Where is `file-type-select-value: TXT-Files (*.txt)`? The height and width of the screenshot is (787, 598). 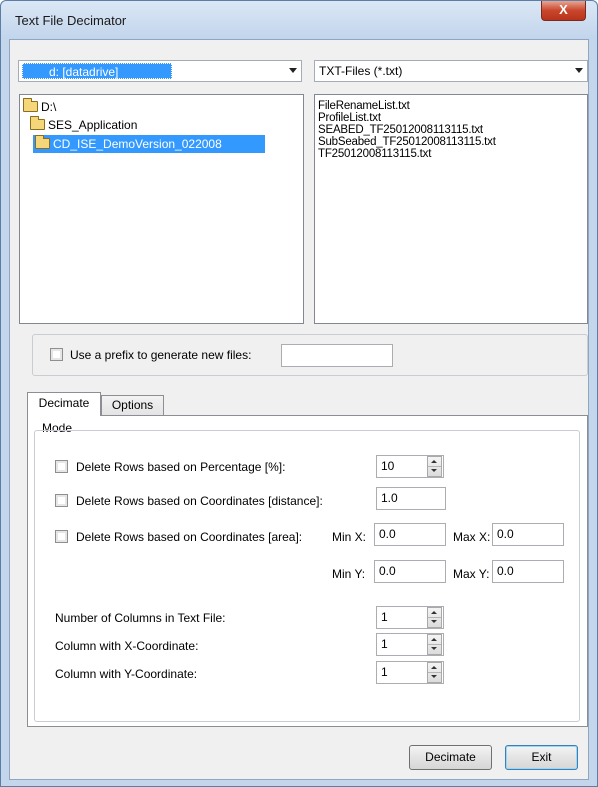
file-type-select-value: TXT-Files (*.txt) is located at coordinates (361, 71).